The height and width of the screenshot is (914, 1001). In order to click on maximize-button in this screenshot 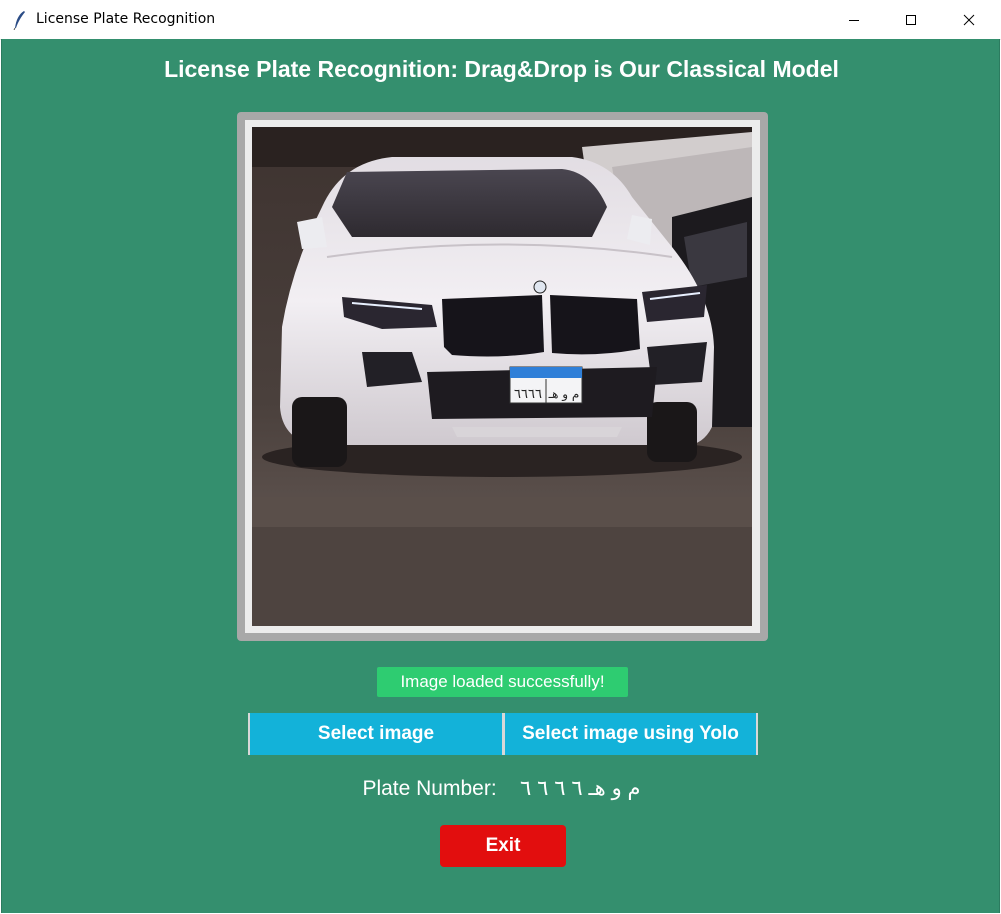, I will do `click(911, 19)`.